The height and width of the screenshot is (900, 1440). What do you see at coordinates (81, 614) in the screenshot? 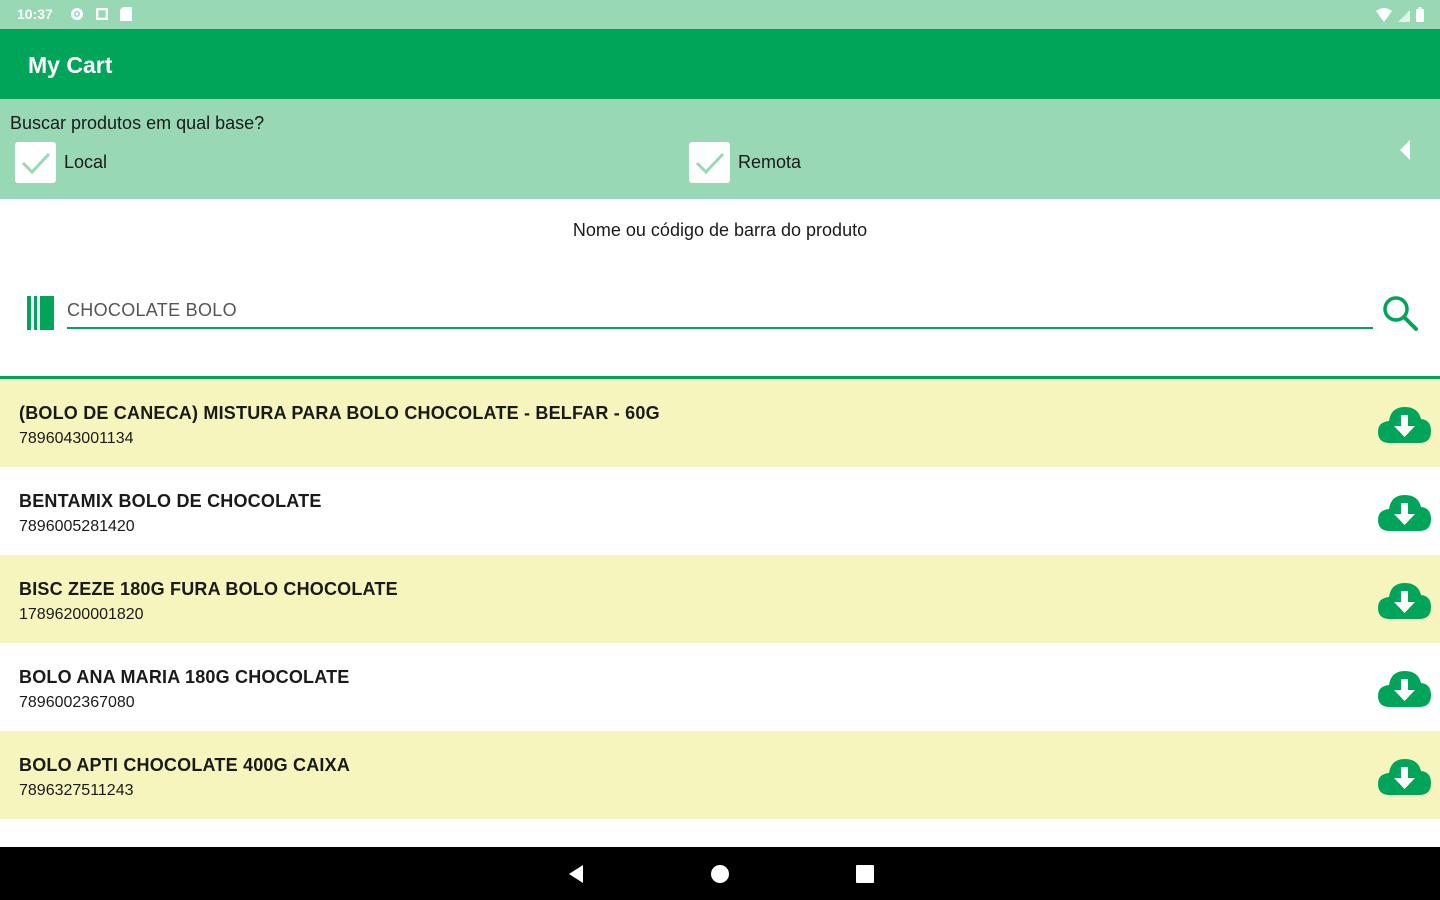
I see `product-barcode: 17896200001820` at bounding box center [81, 614].